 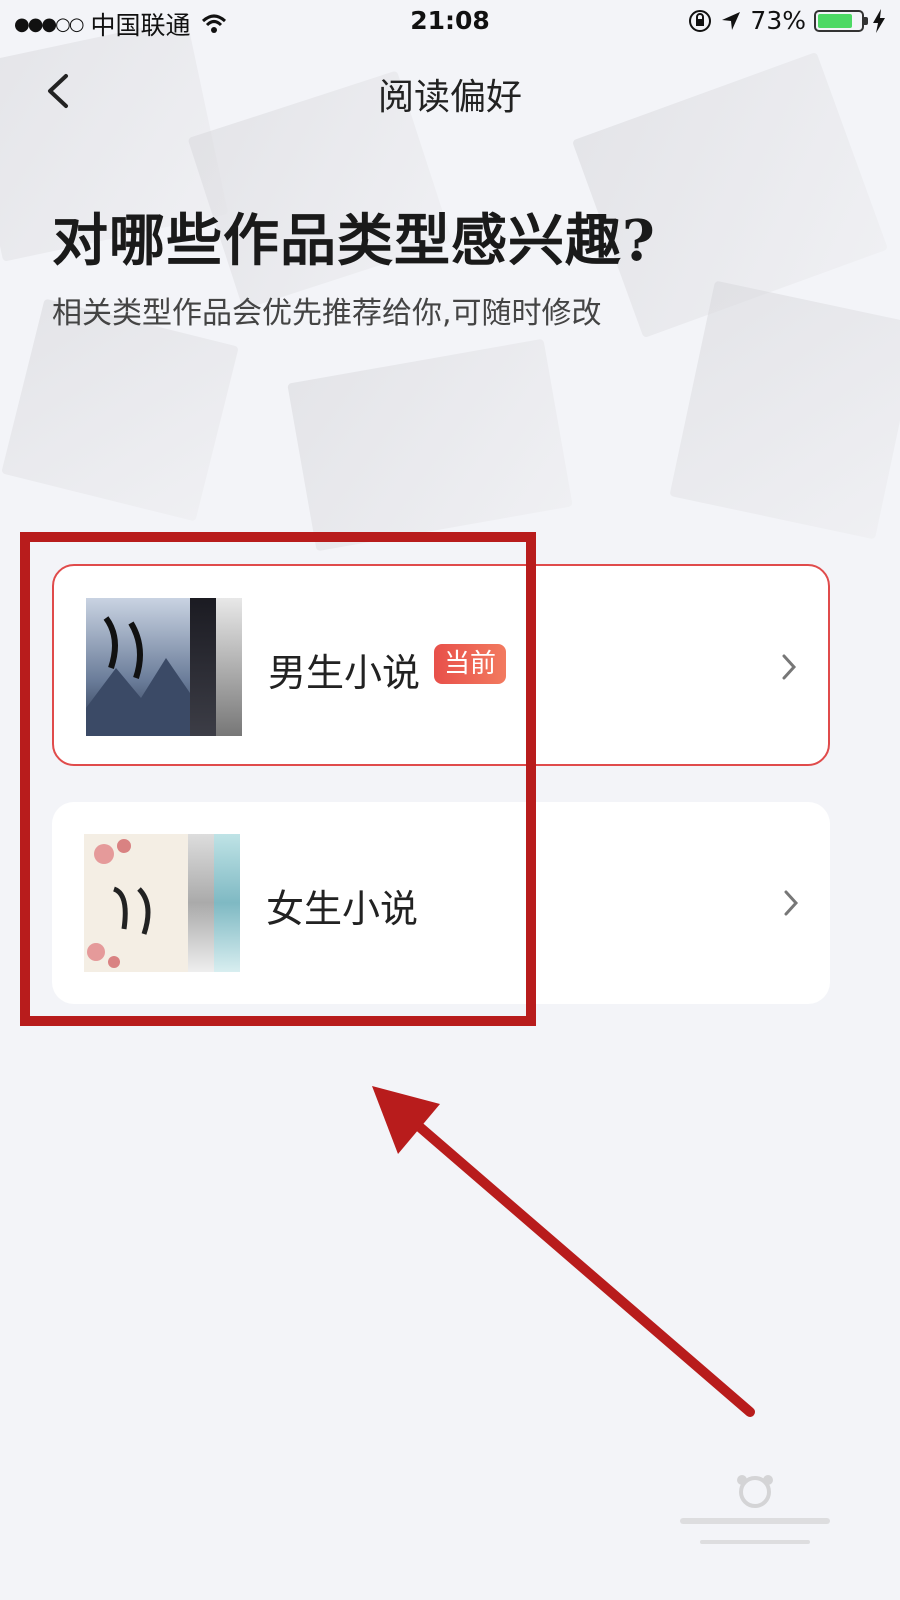 I want to click on charging-bolt-icon, so click(x=879, y=20).